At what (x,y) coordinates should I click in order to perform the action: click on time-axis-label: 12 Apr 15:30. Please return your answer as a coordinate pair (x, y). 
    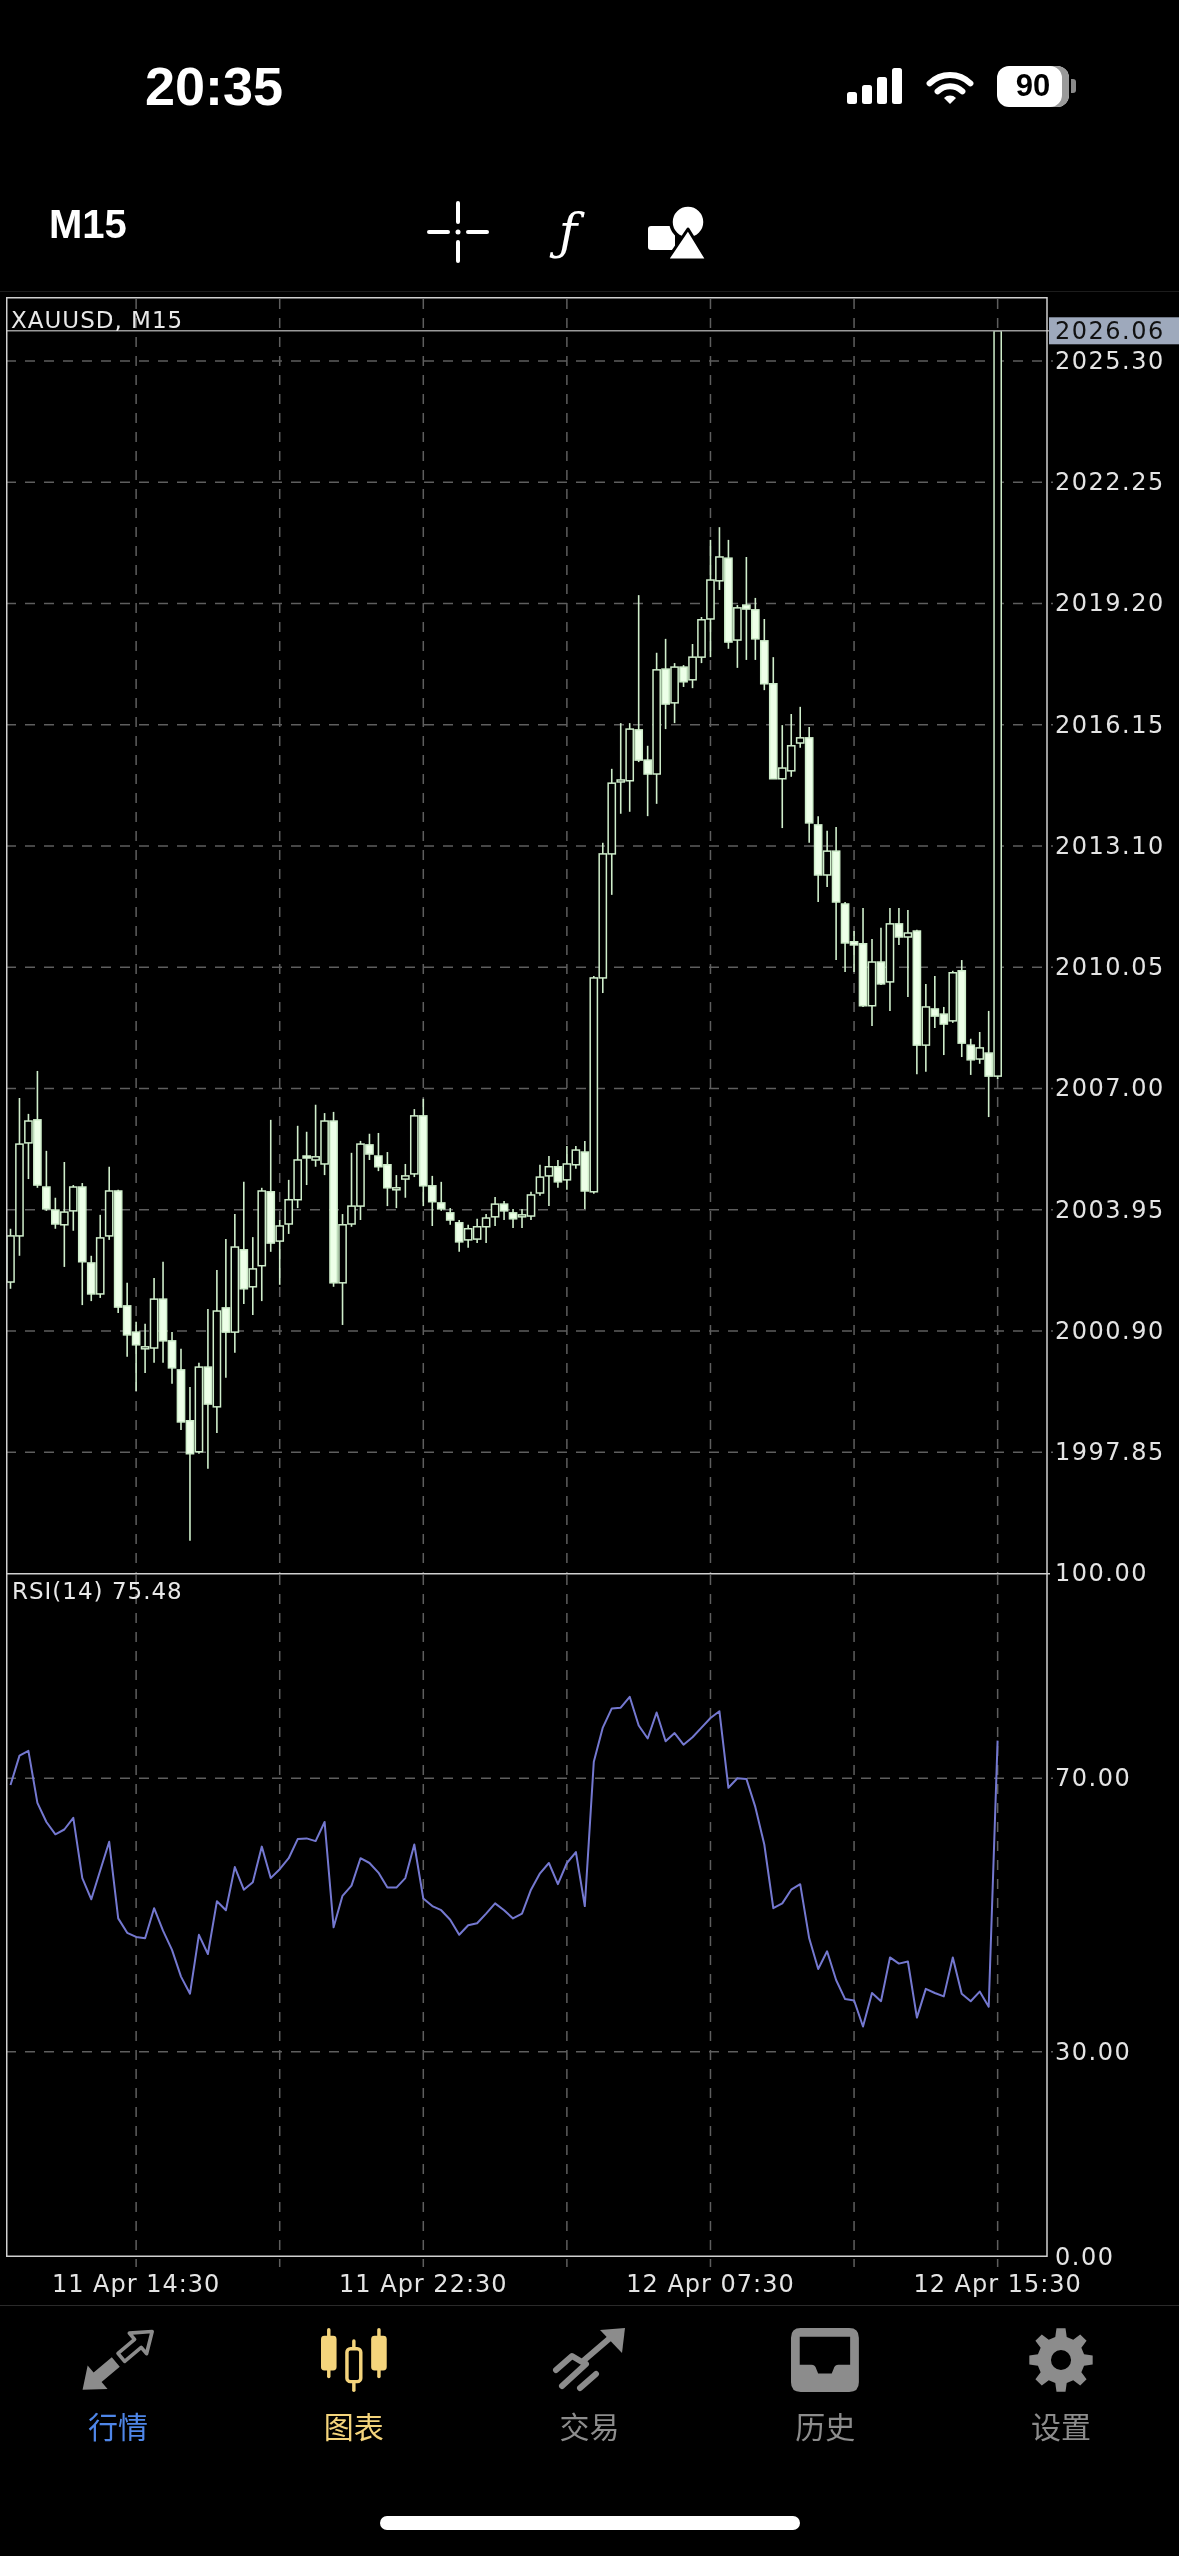
    Looking at the image, I should click on (997, 2284).